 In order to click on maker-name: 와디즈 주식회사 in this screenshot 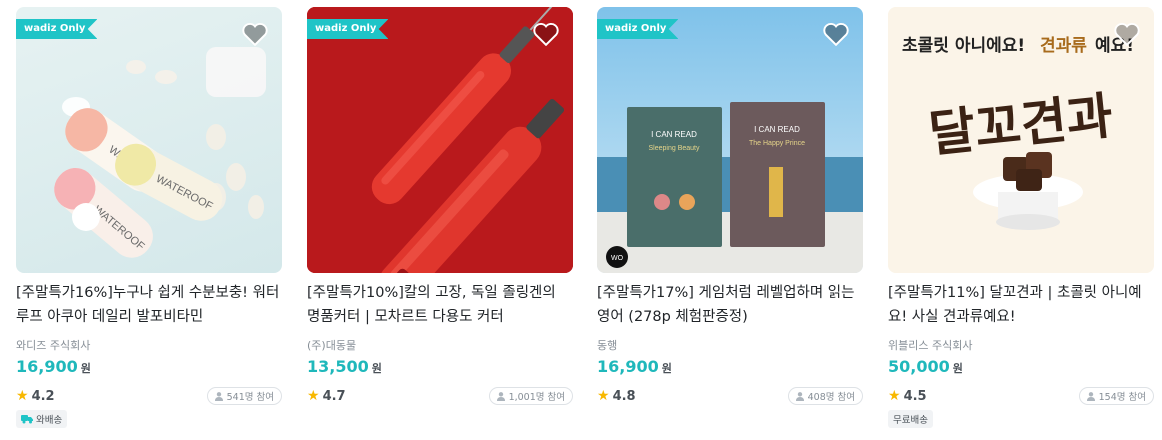, I will do `click(149, 345)`.